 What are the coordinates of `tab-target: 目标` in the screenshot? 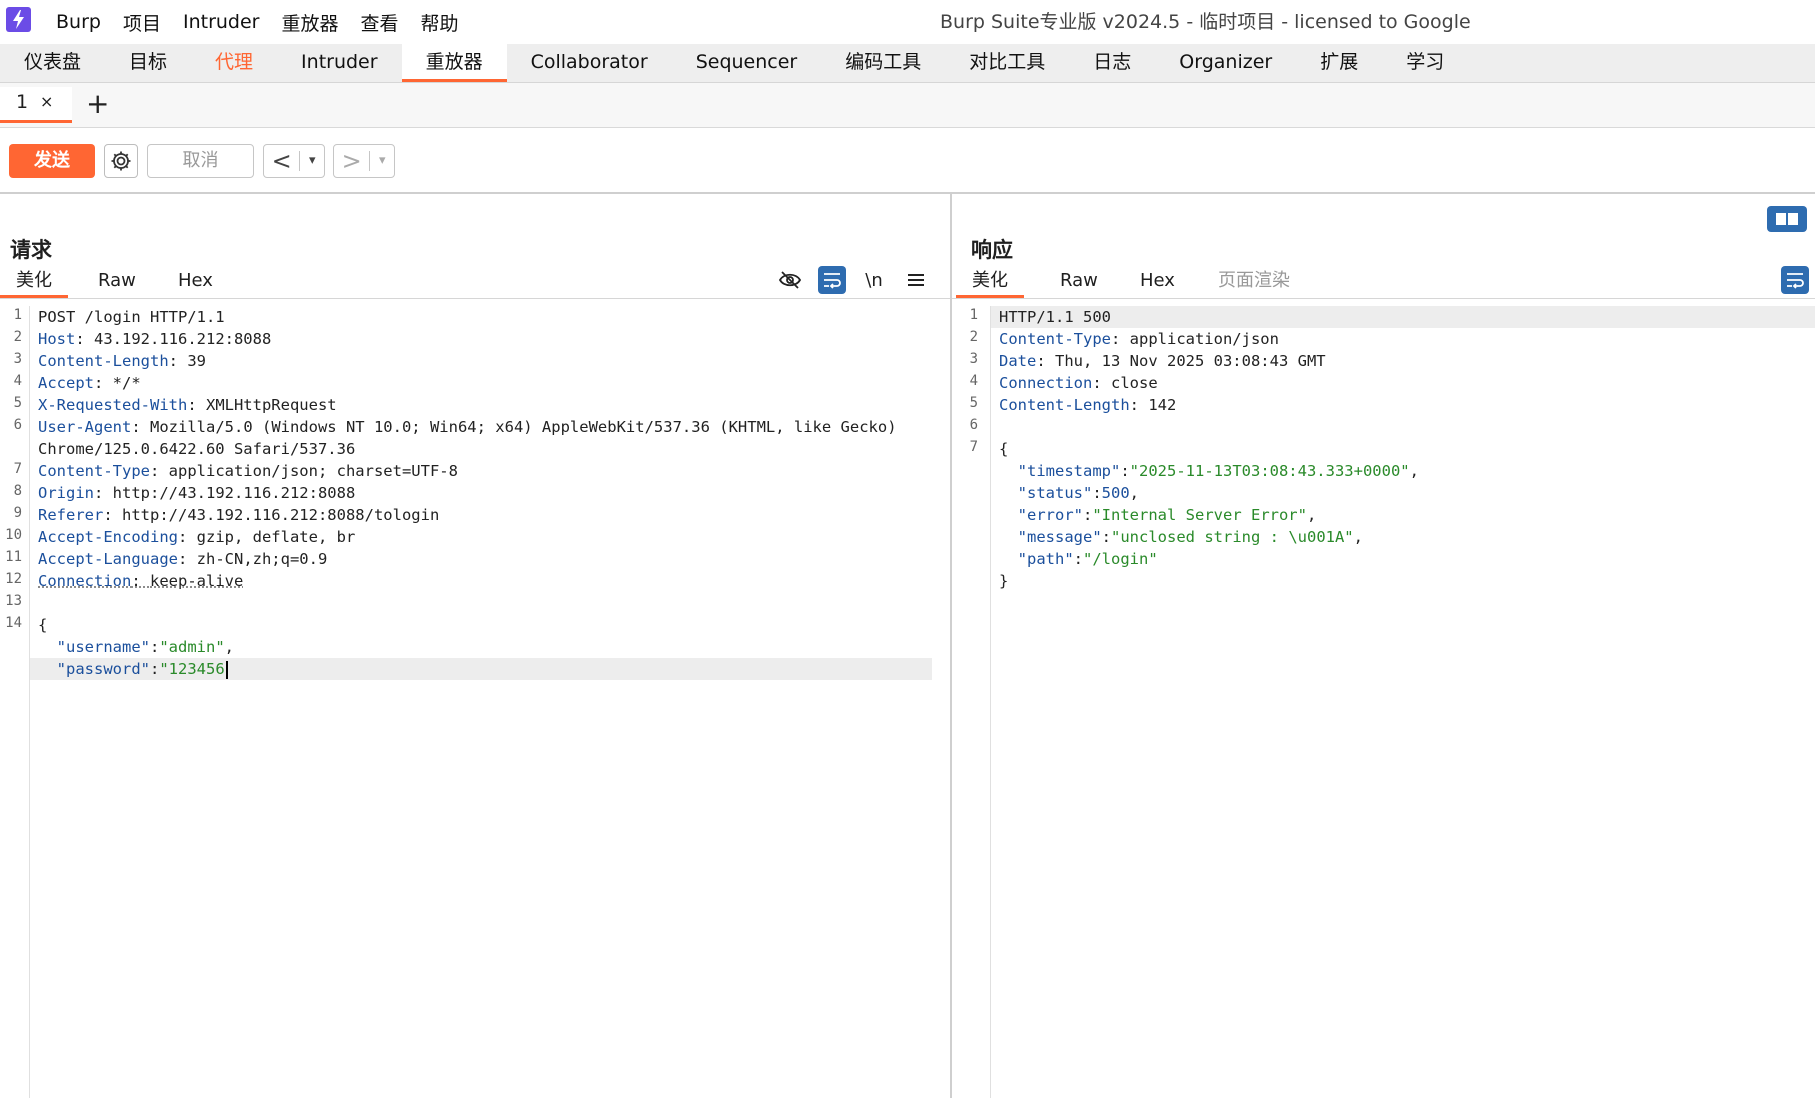 It's located at (148, 63).